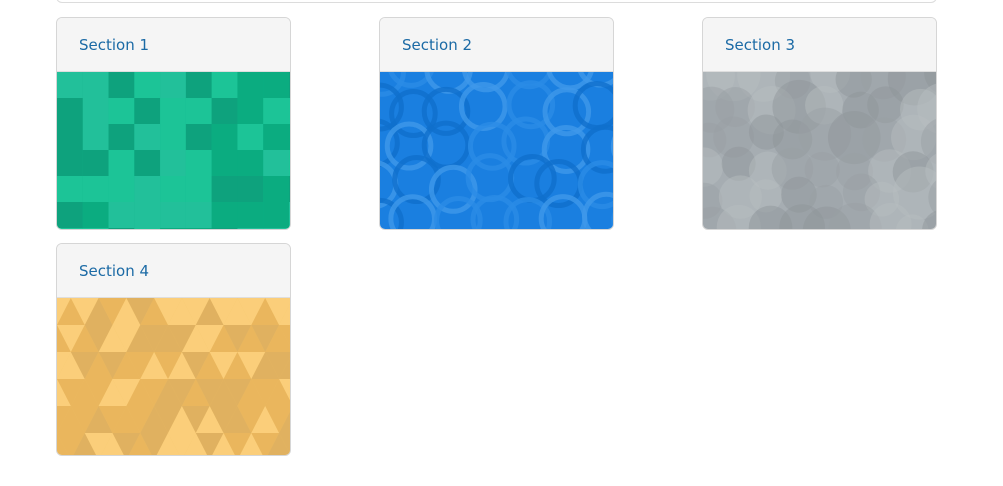  Describe the element at coordinates (496, 1) in the screenshot. I see `top-panel-edge` at that location.